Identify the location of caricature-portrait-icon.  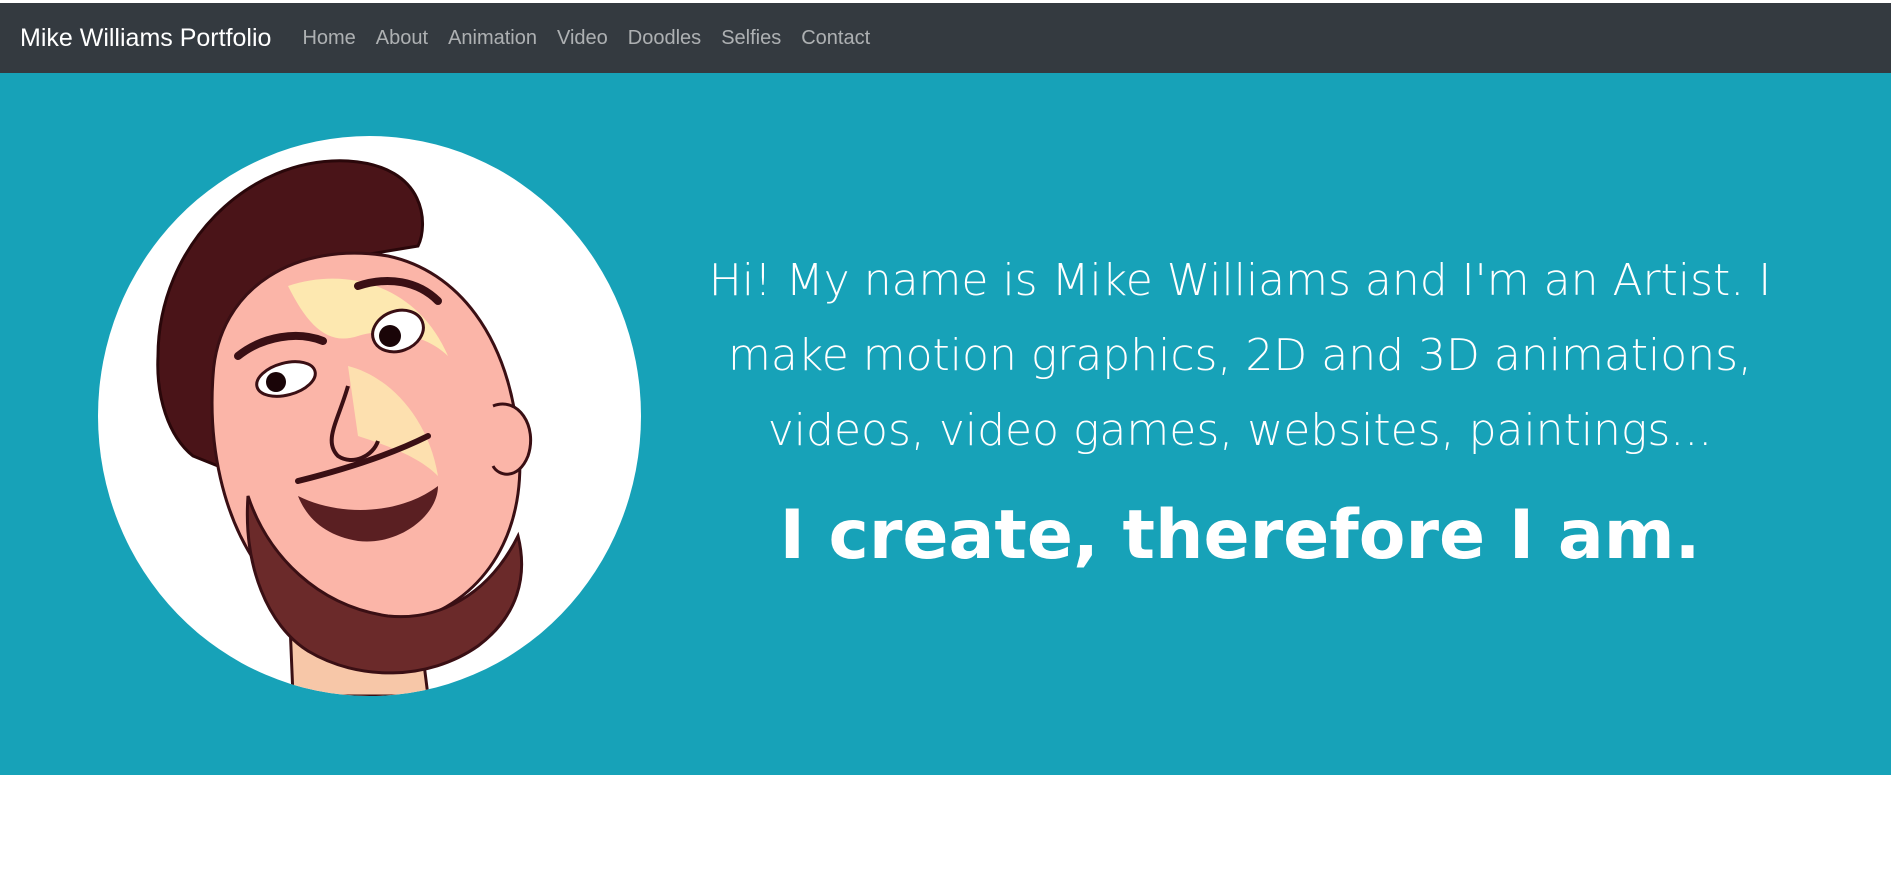
(344, 427).